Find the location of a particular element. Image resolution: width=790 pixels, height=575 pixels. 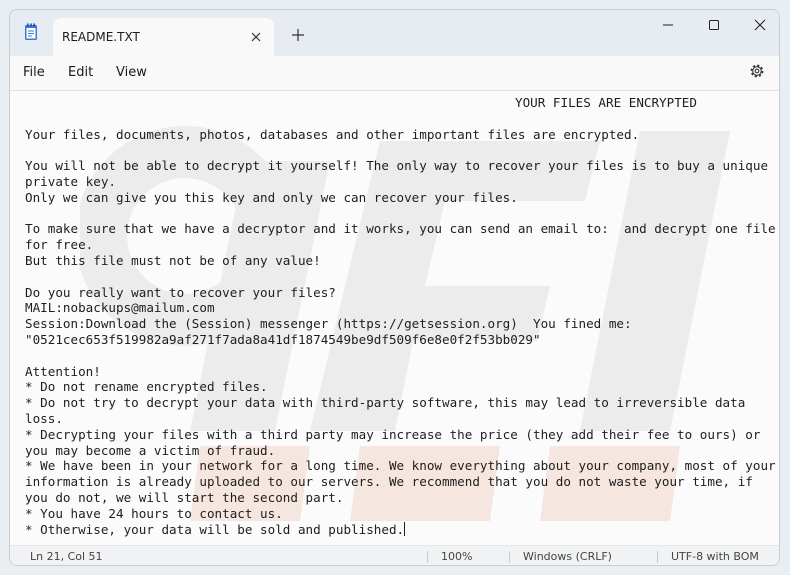

notepad-app-icon is located at coordinates (31, 31).